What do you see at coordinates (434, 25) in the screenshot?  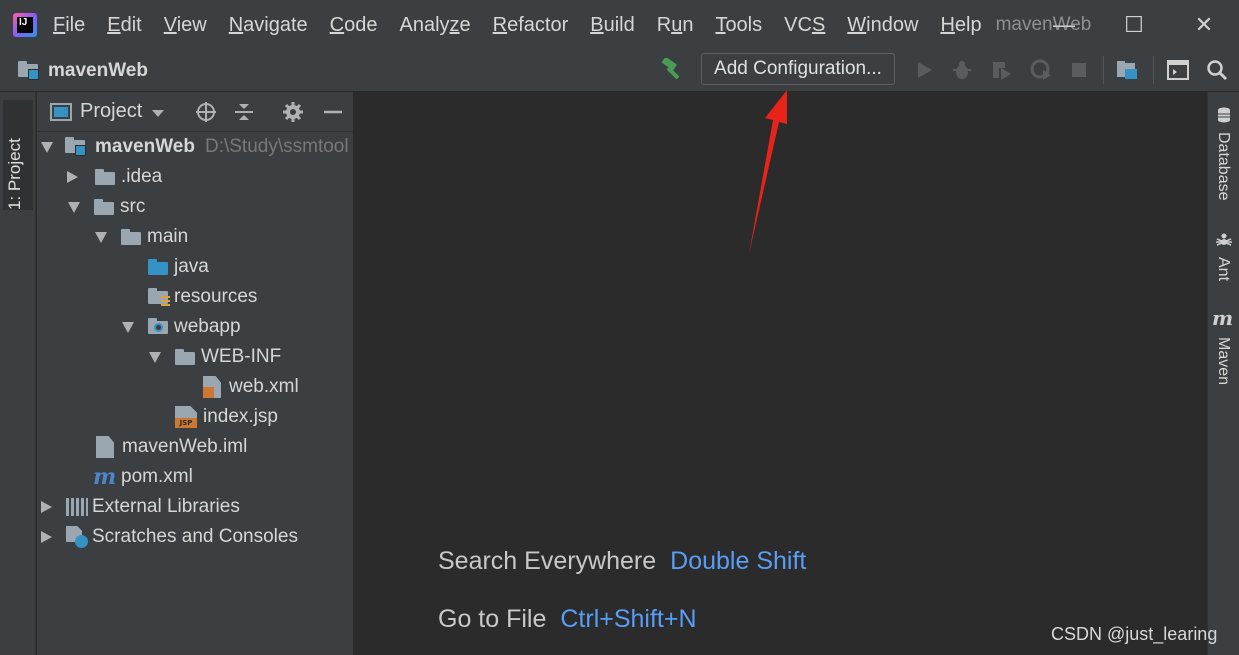 I see `menu-item: Analyze` at bounding box center [434, 25].